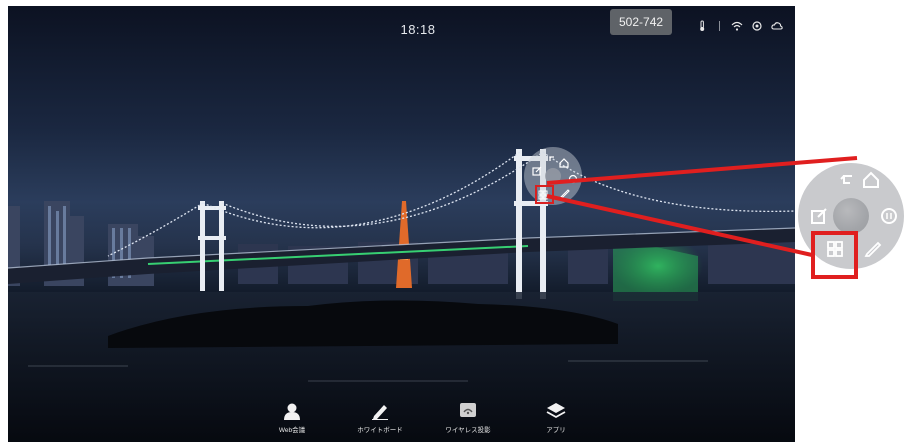 Image resolution: width=904 pixels, height=447 pixels. What do you see at coordinates (418, 29) in the screenshot?
I see `clock: 18:18` at bounding box center [418, 29].